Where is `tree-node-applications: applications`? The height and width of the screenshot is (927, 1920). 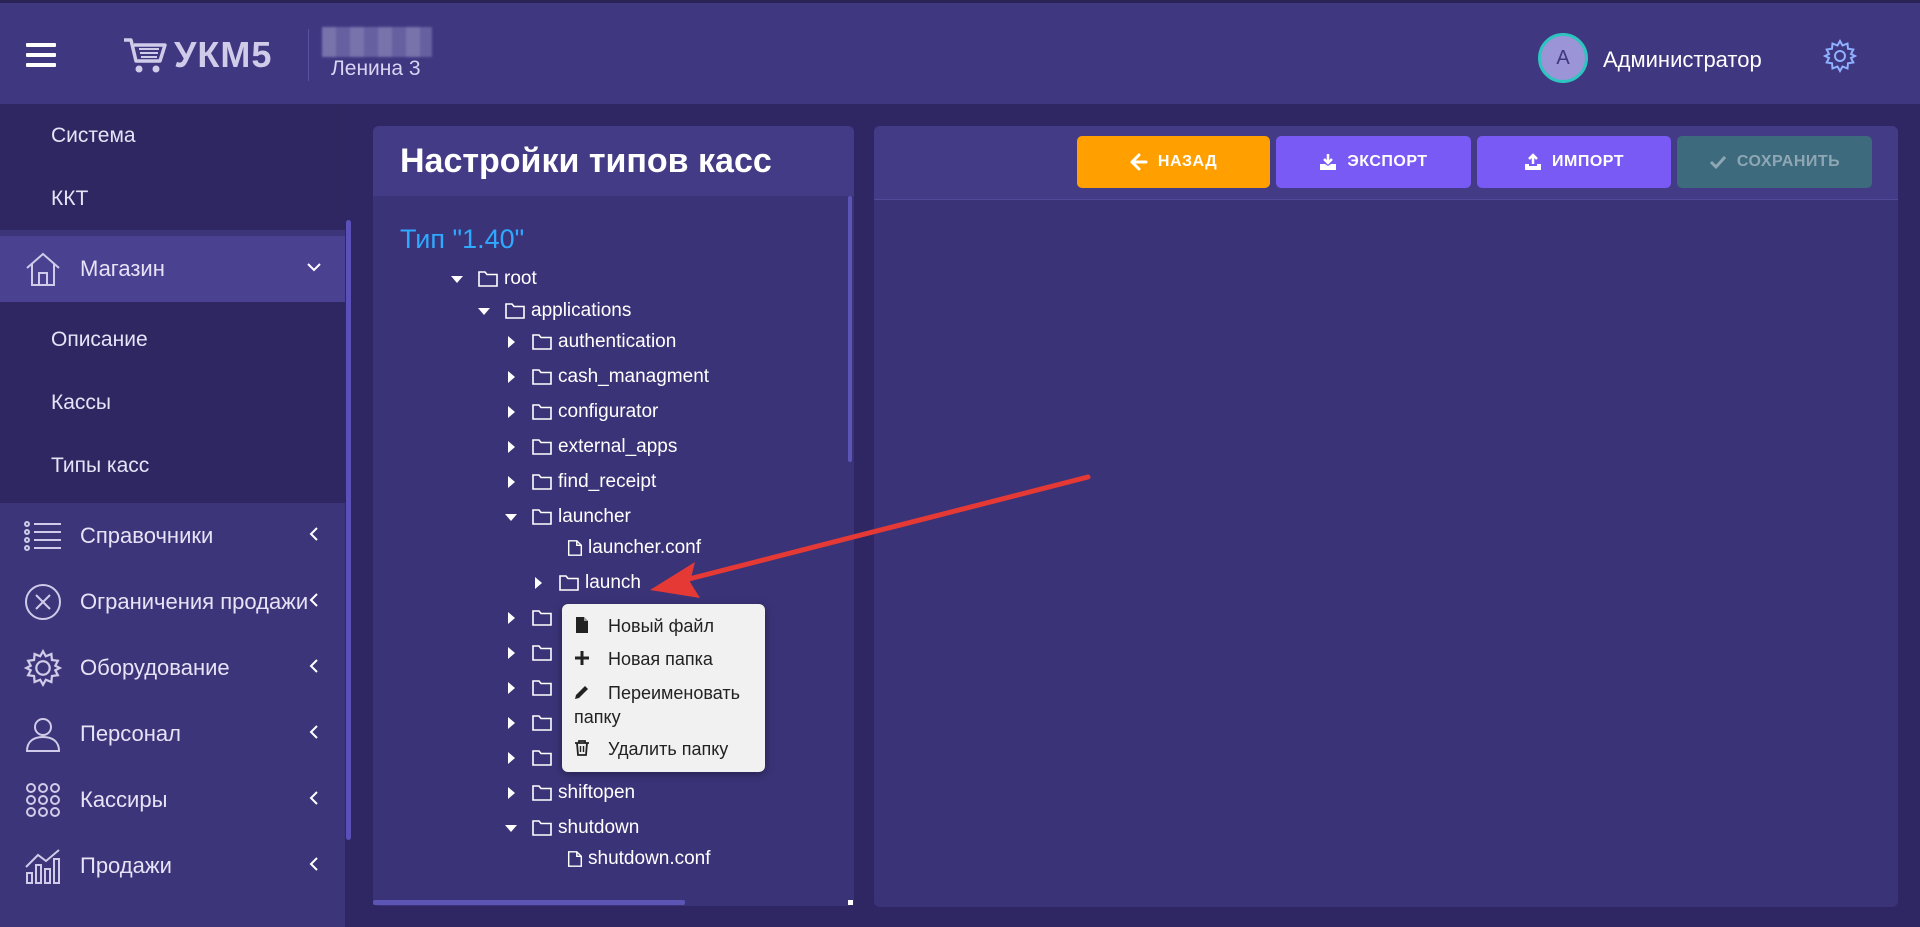
tree-node-applications: applications is located at coordinates (554, 311).